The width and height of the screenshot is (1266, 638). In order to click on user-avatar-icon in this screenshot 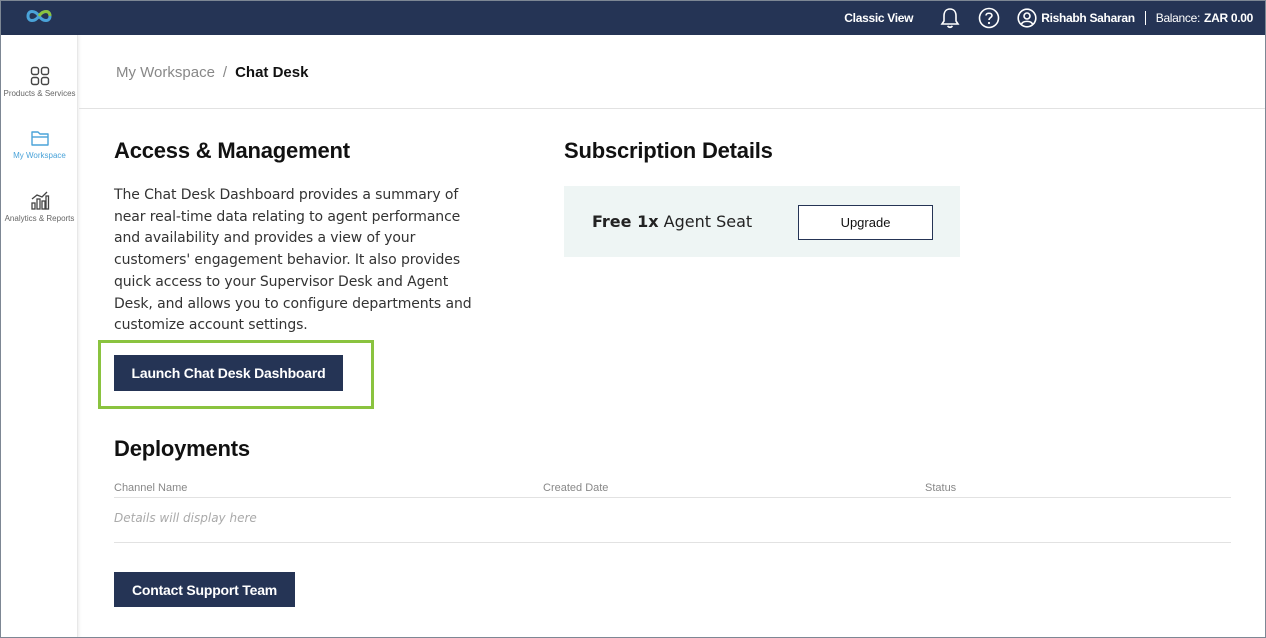, I will do `click(1027, 18)`.